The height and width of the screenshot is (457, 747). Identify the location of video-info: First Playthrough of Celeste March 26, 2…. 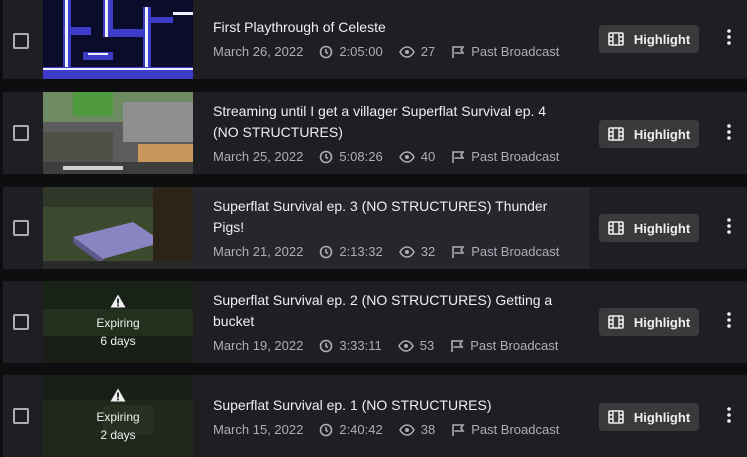
(391, 39).